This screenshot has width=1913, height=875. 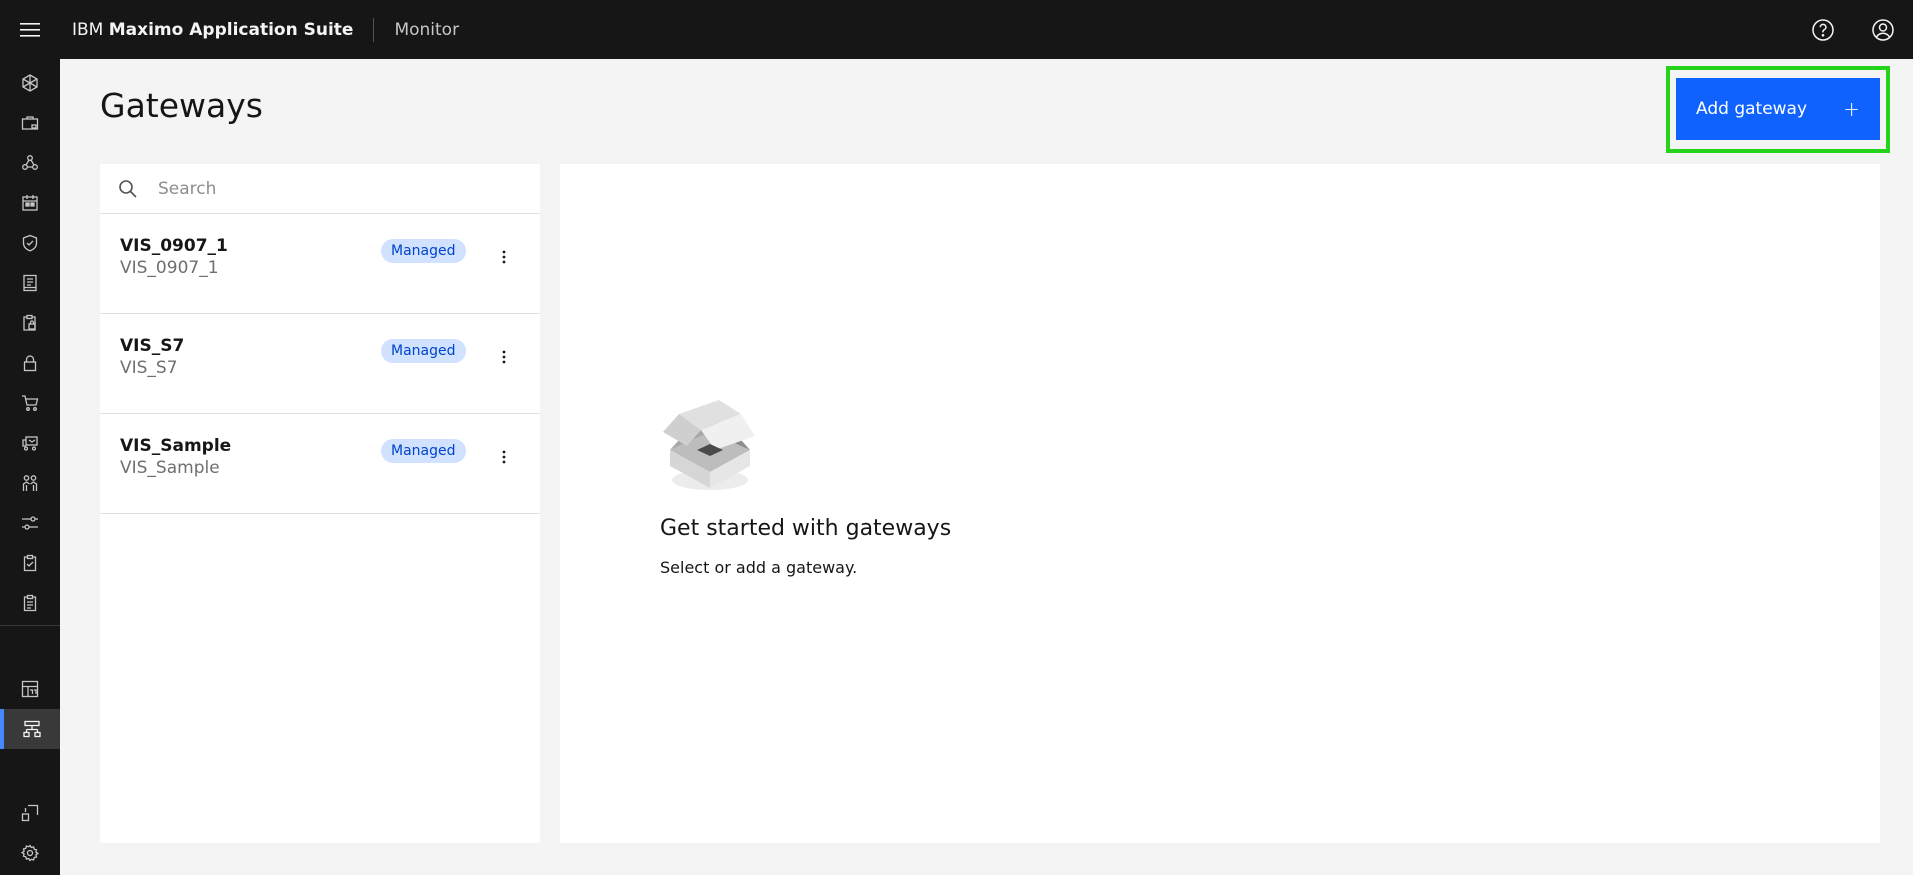 I want to click on gateway-id: VIS_0907_1, so click(x=169, y=268).